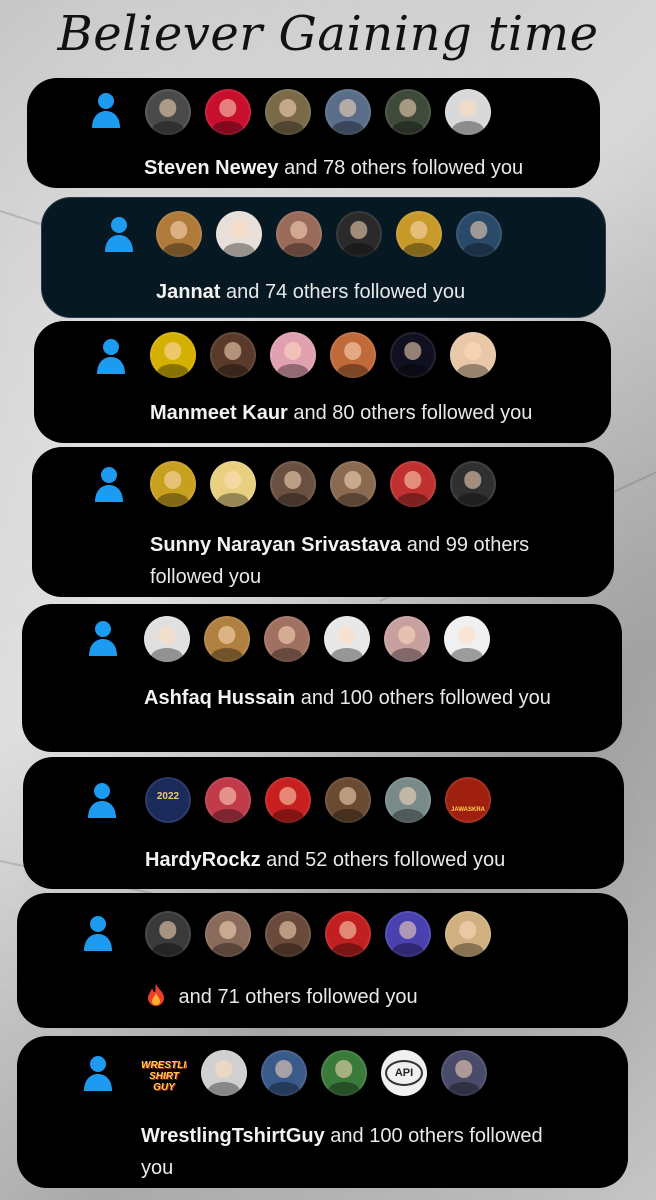 Image resolution: width=656 pixels, height=1200 pixels. I want to click on notification-text: Manmeet Kaur and 80 others followed you, so click(375, 413).